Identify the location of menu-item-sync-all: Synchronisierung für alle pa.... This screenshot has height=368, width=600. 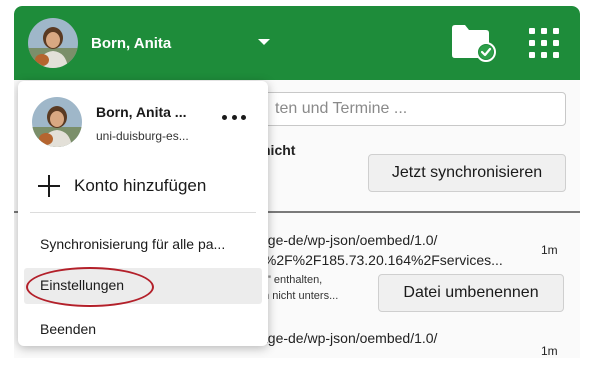
(132, 244).